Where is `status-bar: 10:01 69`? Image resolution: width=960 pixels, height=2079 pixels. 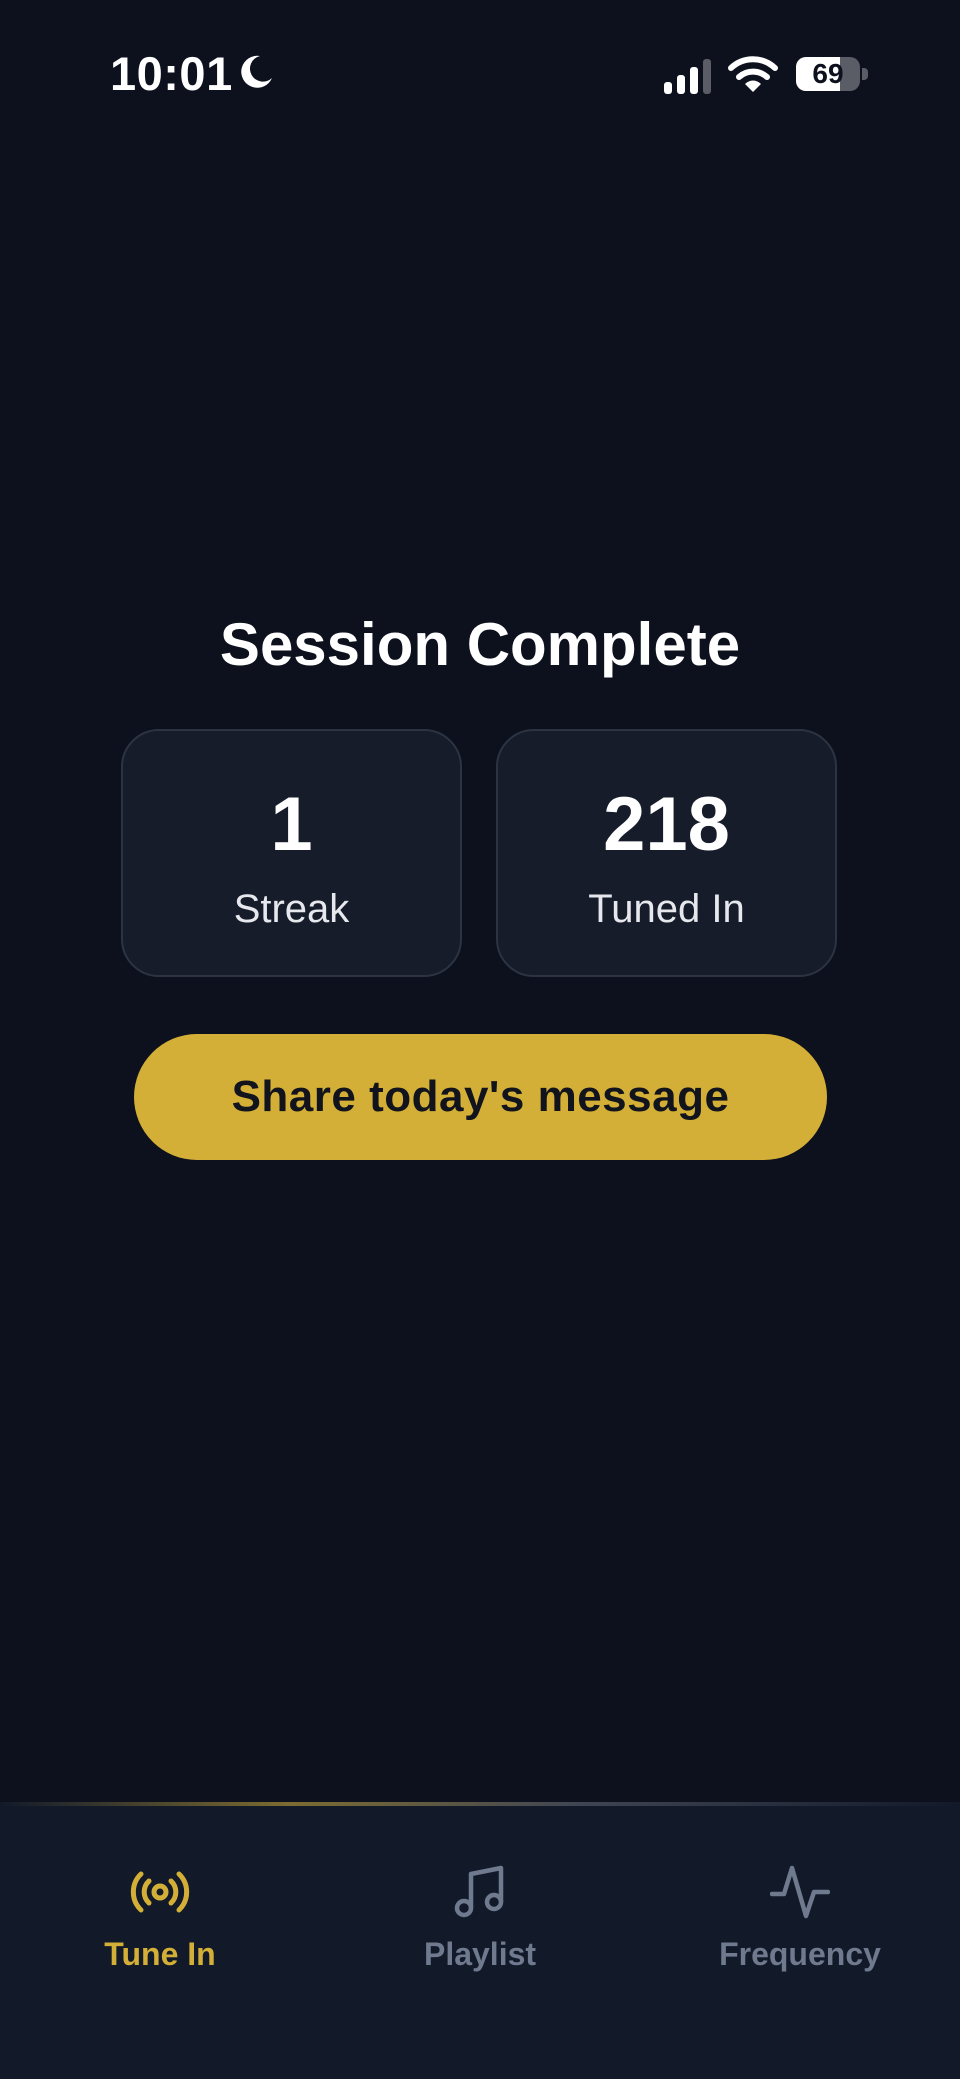
status-bar: 10:01 69 is located at coordinates (480, 75).